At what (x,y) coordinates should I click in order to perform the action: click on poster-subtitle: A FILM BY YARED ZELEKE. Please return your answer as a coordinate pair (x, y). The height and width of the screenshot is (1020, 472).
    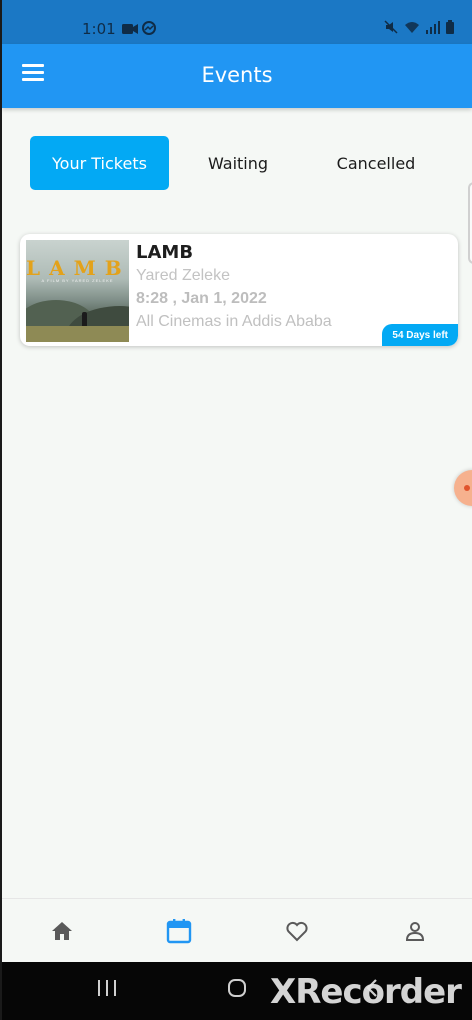
    Looking at the image, I should click on (77, 280).